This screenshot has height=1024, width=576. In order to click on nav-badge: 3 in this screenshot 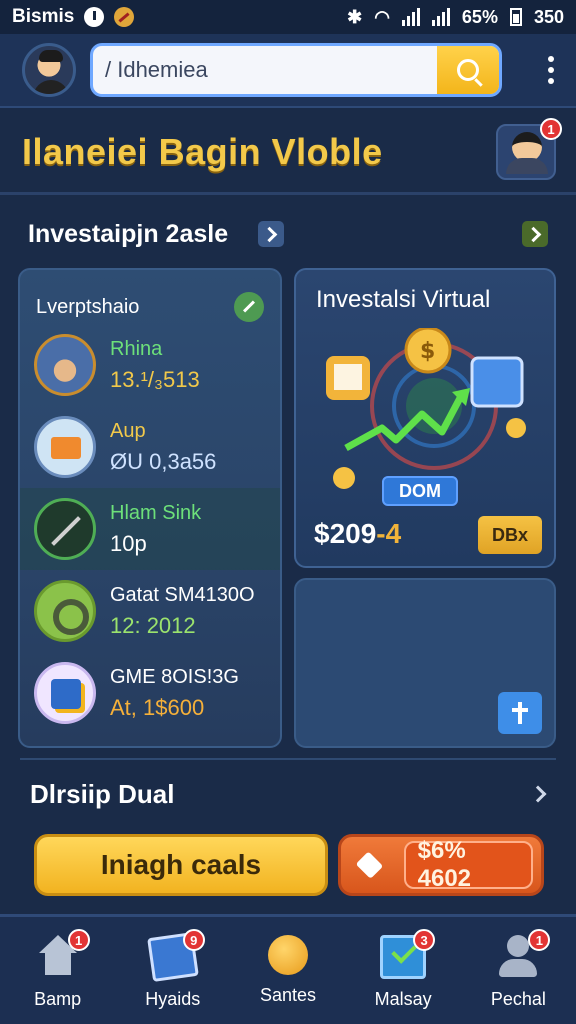, I will do `click(424, 940)`.